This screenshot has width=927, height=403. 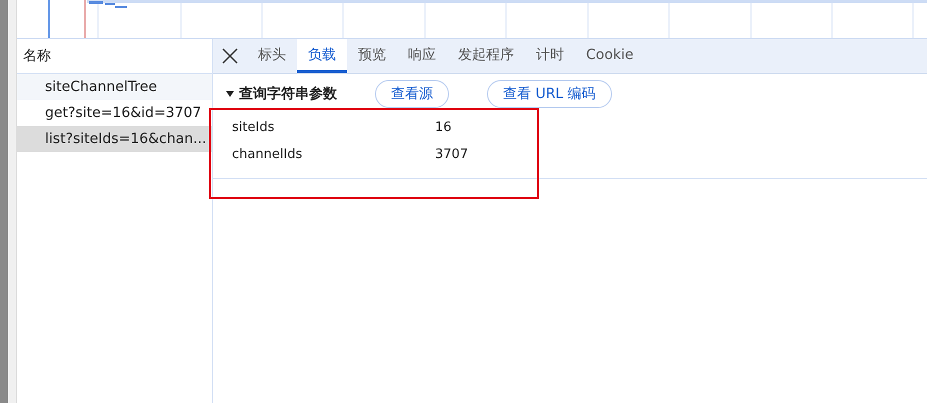 I want to click on request-item: get?site=16&id=3707, so click(x=114, y=113).